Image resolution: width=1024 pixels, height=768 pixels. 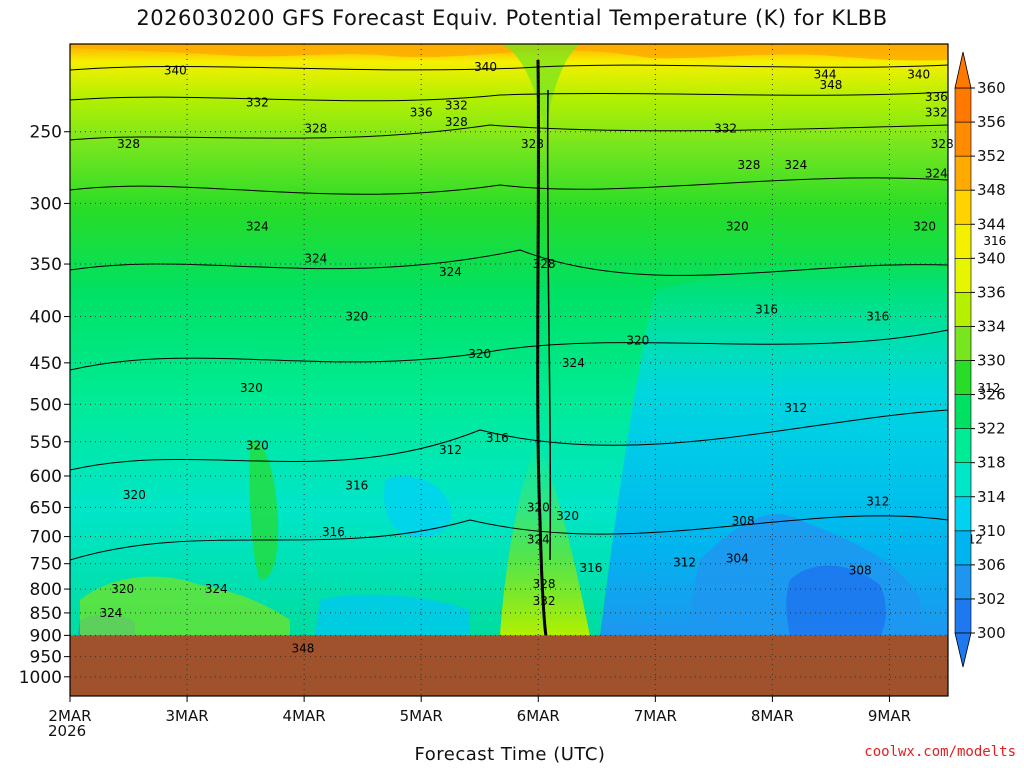 What do you see at coordinates (46, 508) in the screenshot?
I see `y-tick-label: 650` at bounding box center [46, 508].